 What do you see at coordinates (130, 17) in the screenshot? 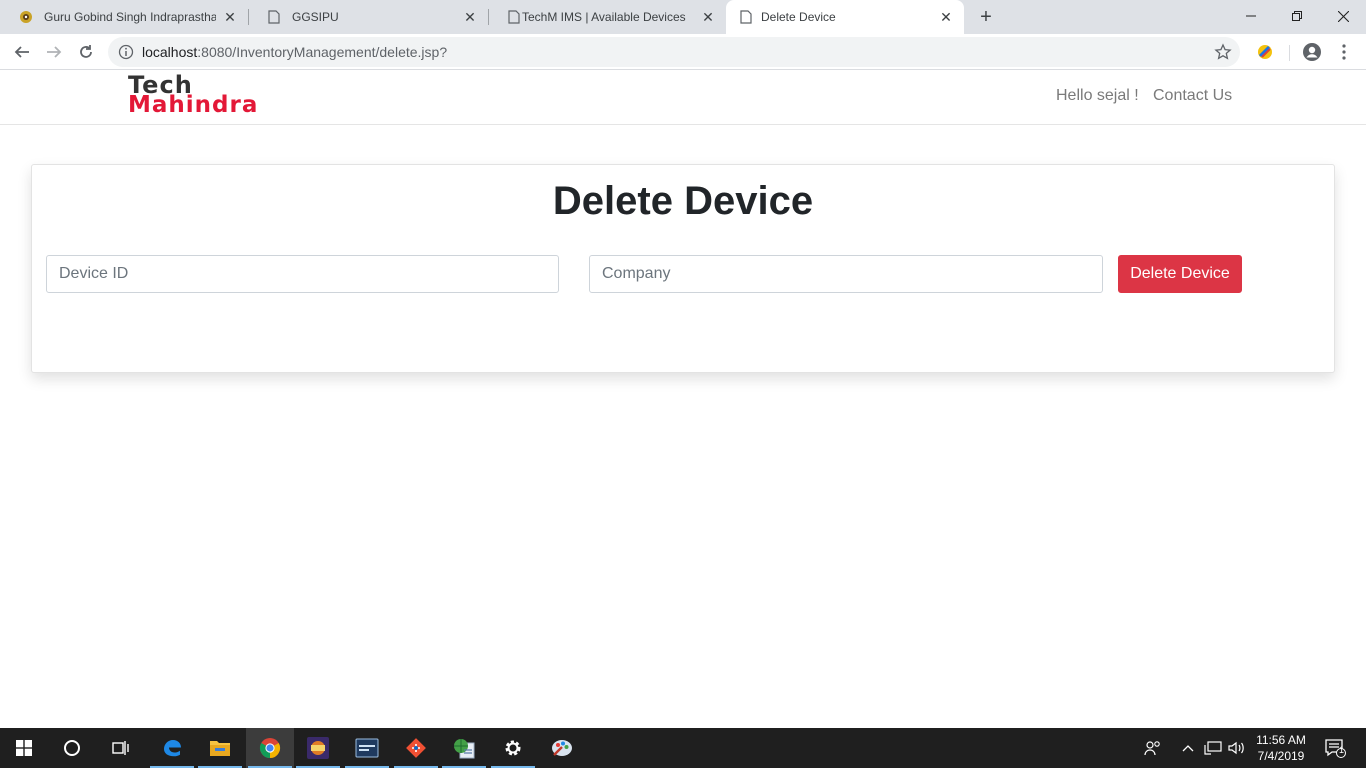
I see `tab-title: Guru Gobind Singh Indraprastha` at bounding box center [130, 17].